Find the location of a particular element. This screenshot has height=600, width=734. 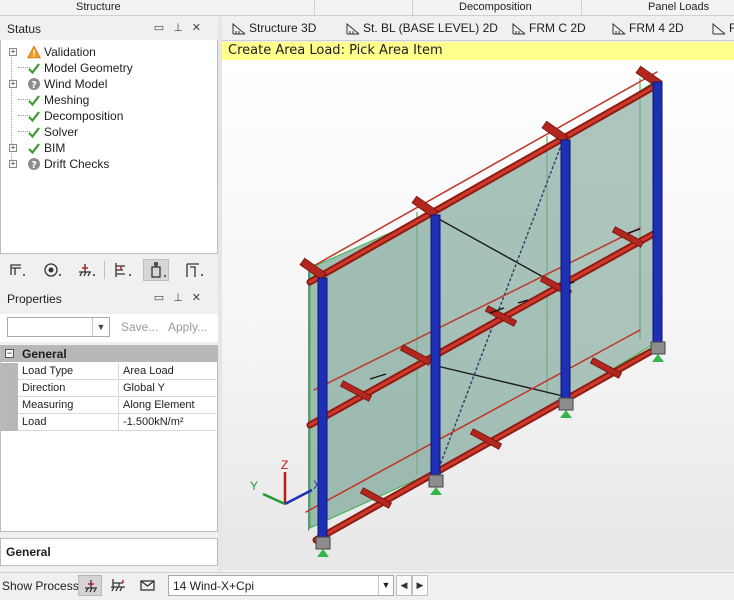

question-icon: ? is located at coordinates (34, 84).